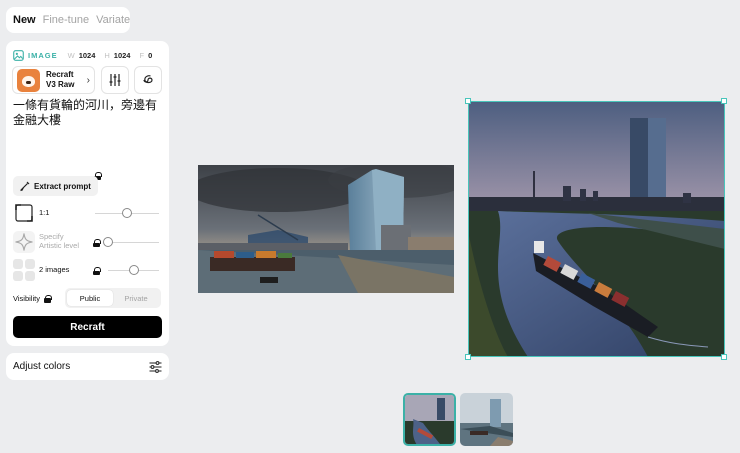 The image size is (740, 453). Describe the element at coordinates (51, 236) in the screenshot. I see `artistic-level-label-line1: Specify` at that location.